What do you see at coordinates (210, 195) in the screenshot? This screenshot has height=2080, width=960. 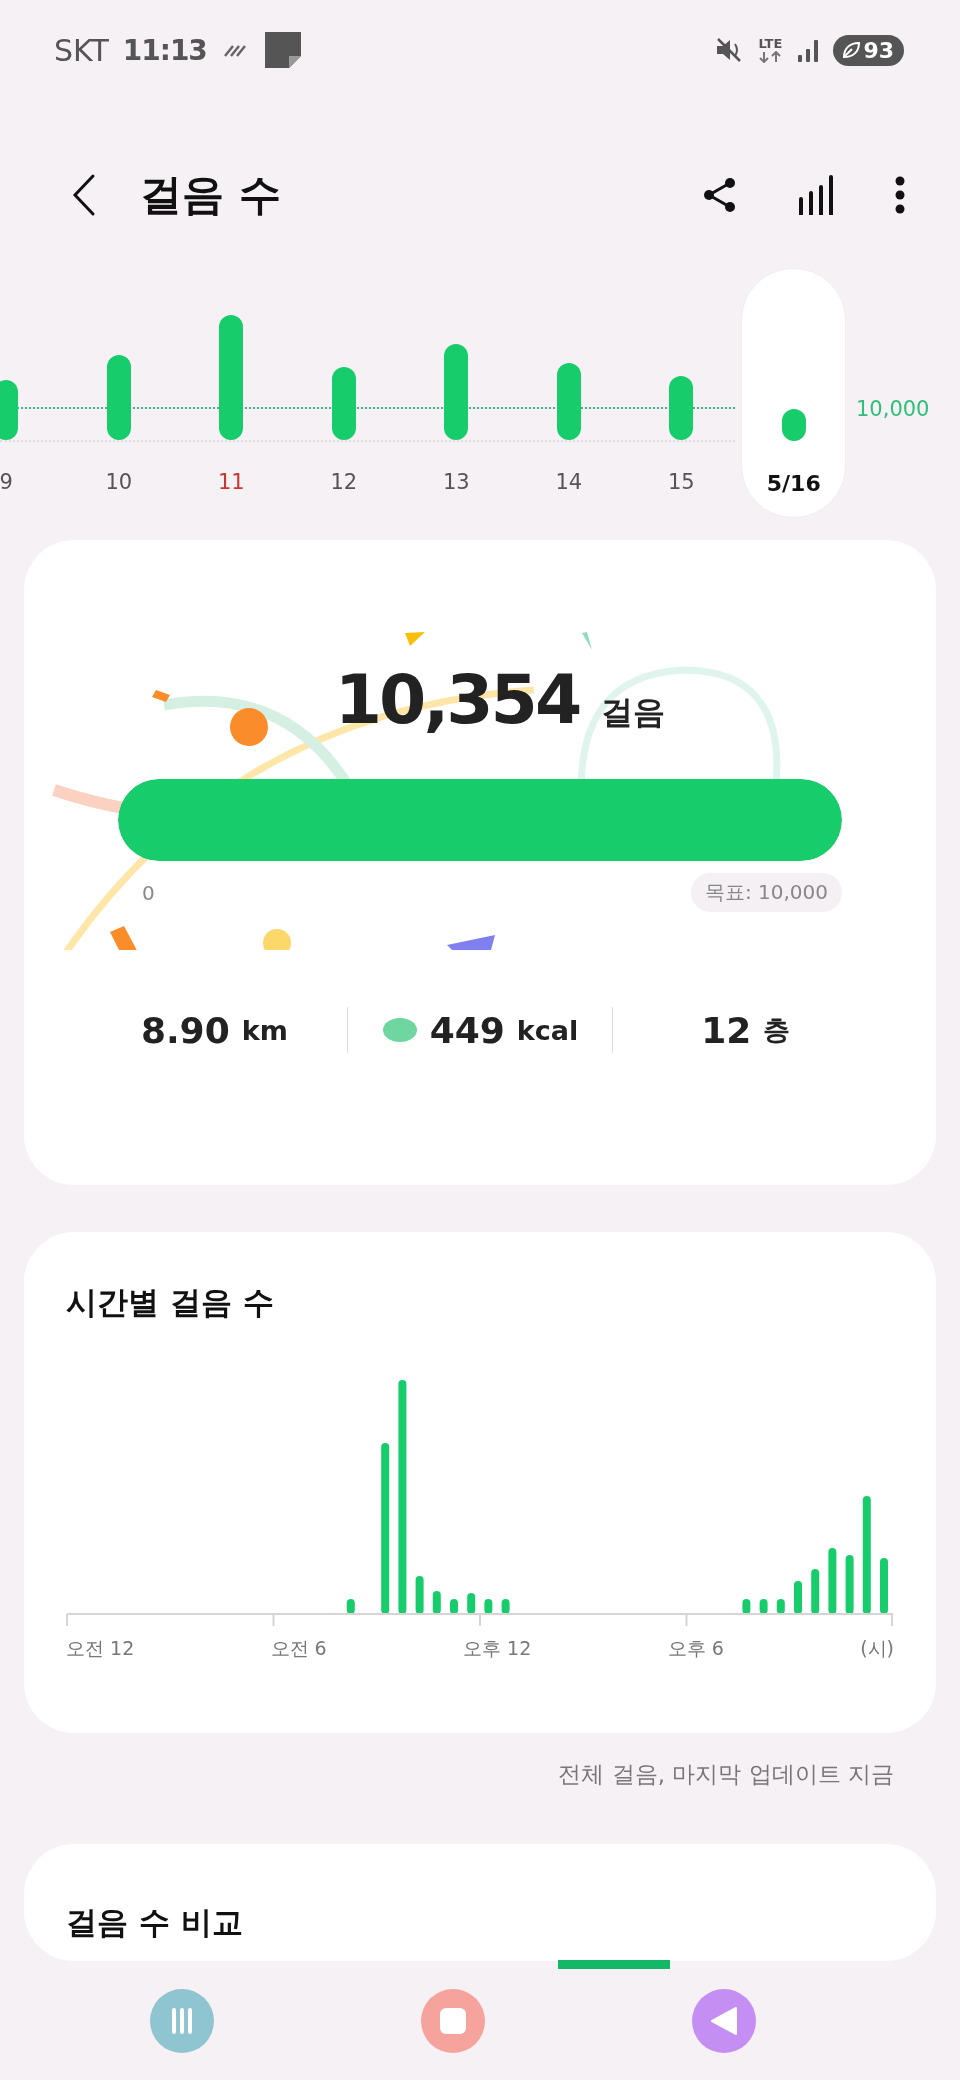 I see `page-title: 걸음 수` at bounding box center [210, 195].